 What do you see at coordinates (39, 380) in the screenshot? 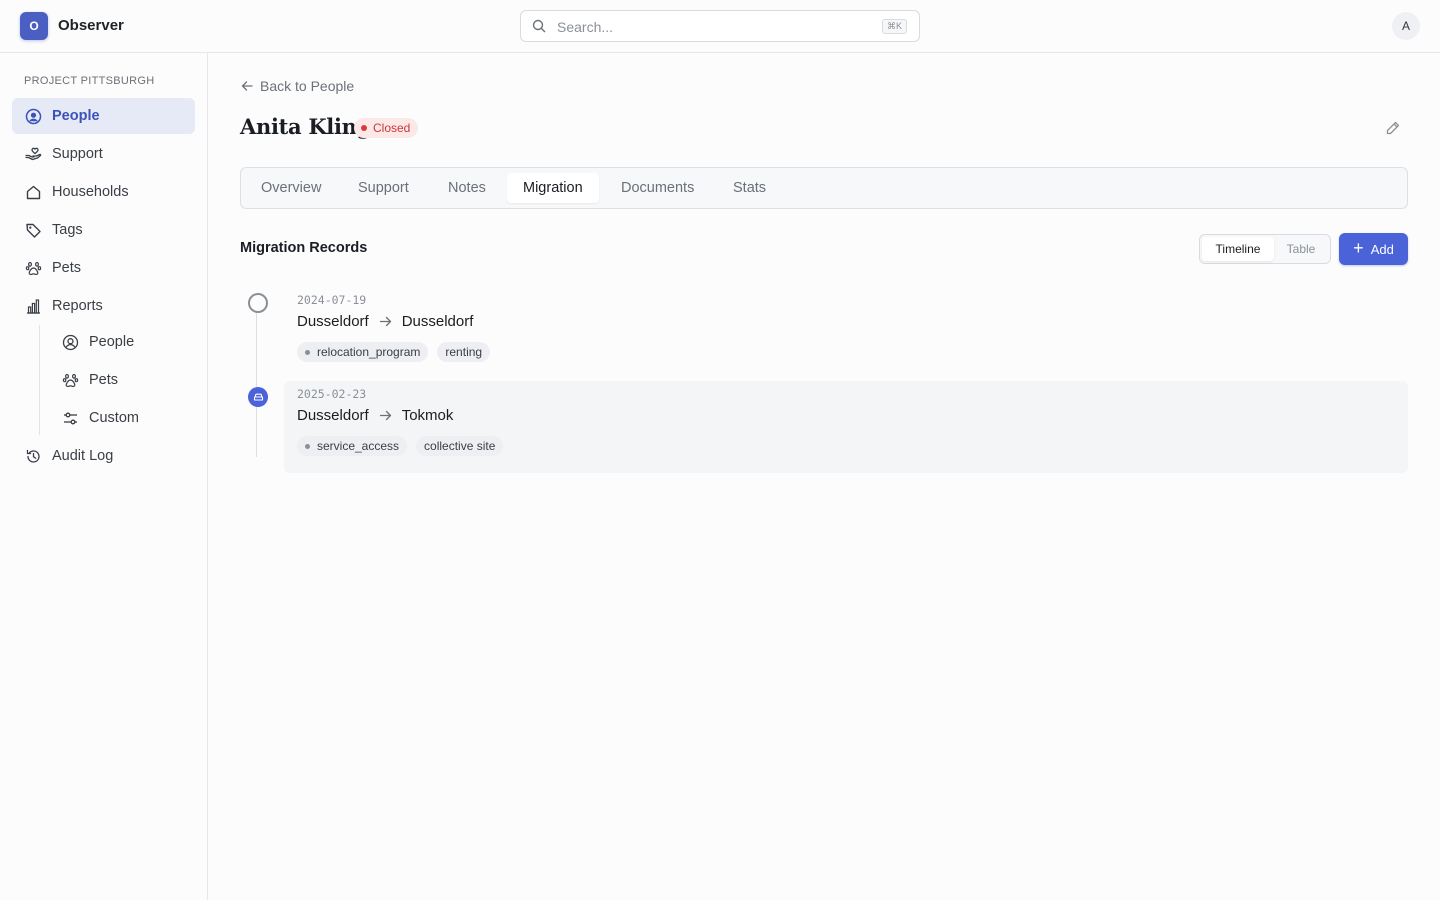
I see `reports-subnav-rail` at bounding box center [39, 380].